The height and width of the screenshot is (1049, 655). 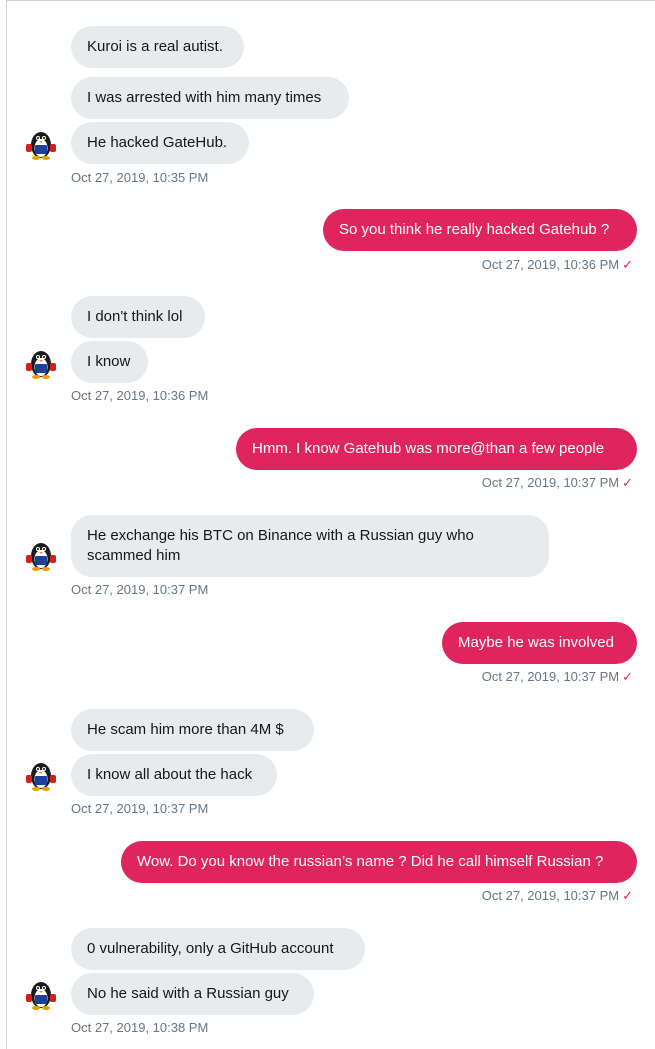 I want to click on message-bubble: I was arrested with him many times, so click(x=210, y=98).